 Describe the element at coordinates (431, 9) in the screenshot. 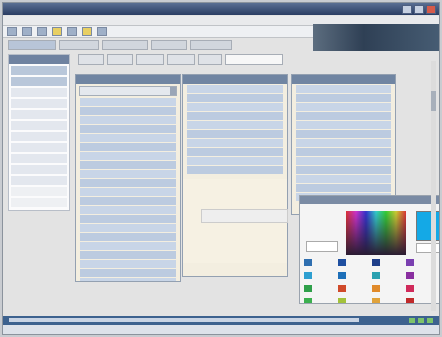

I see `close-button` at that location.